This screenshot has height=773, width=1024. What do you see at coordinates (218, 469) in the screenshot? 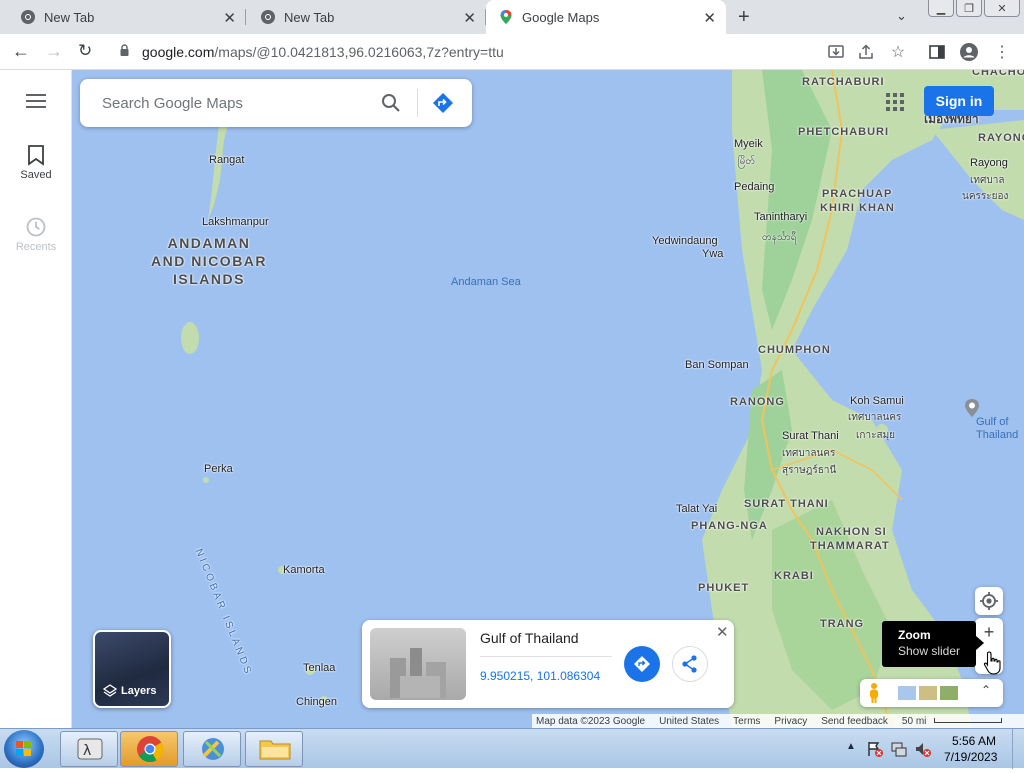
I see `map-label-perka: Perka` at bounding box center [218, 469].